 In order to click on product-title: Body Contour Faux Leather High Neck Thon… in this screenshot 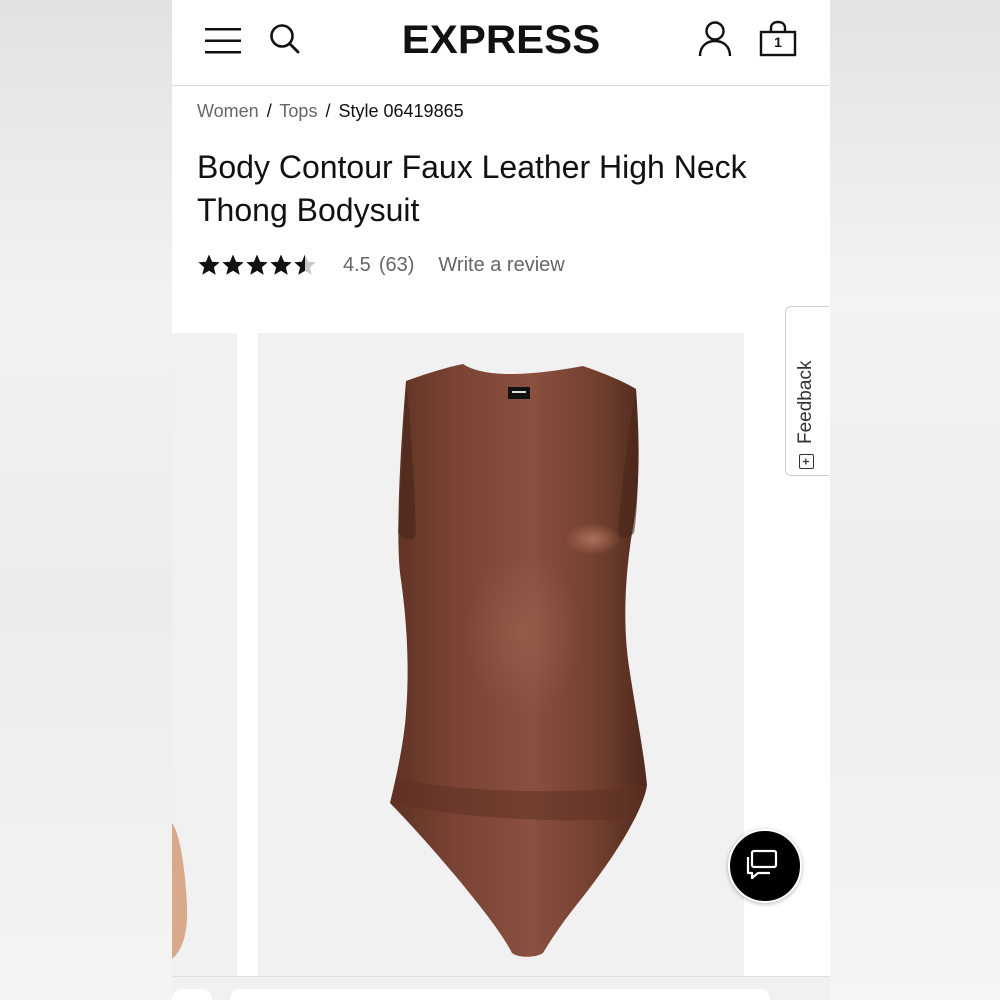, I will do `click(472, 188)`.